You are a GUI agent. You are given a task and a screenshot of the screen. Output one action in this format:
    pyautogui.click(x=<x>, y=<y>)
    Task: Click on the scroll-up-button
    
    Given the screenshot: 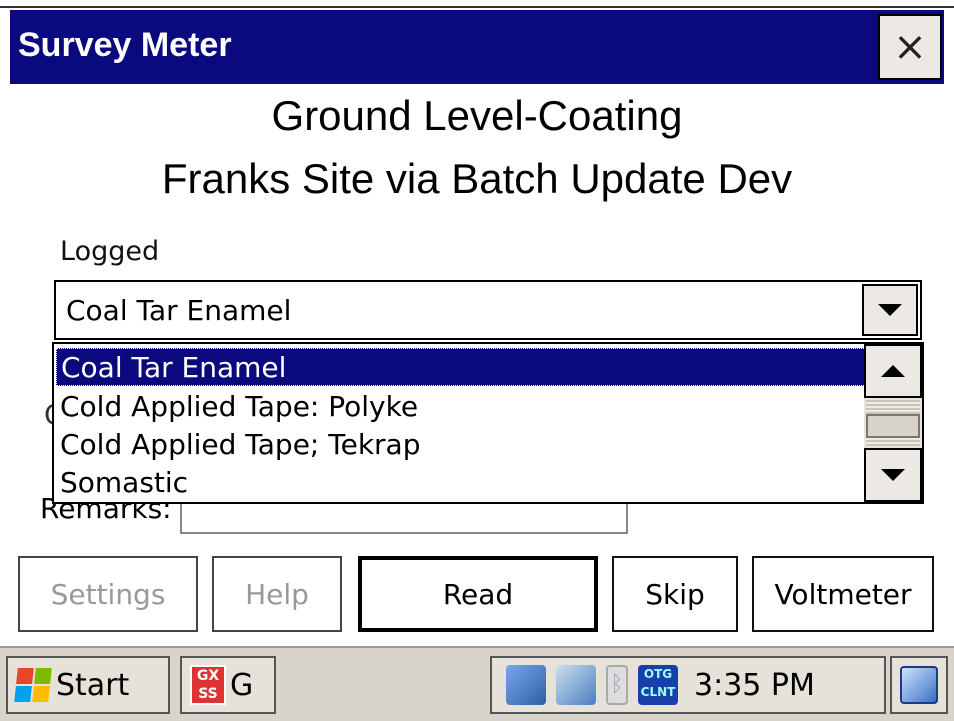 What is the action you would take?
    pyautogui.click(x=893, y=371)
    